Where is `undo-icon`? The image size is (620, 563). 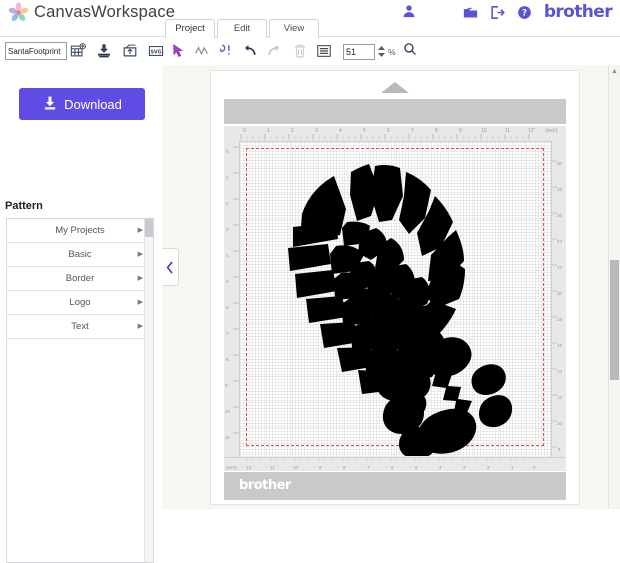 undo-icon is located at coordinates (250, 51).